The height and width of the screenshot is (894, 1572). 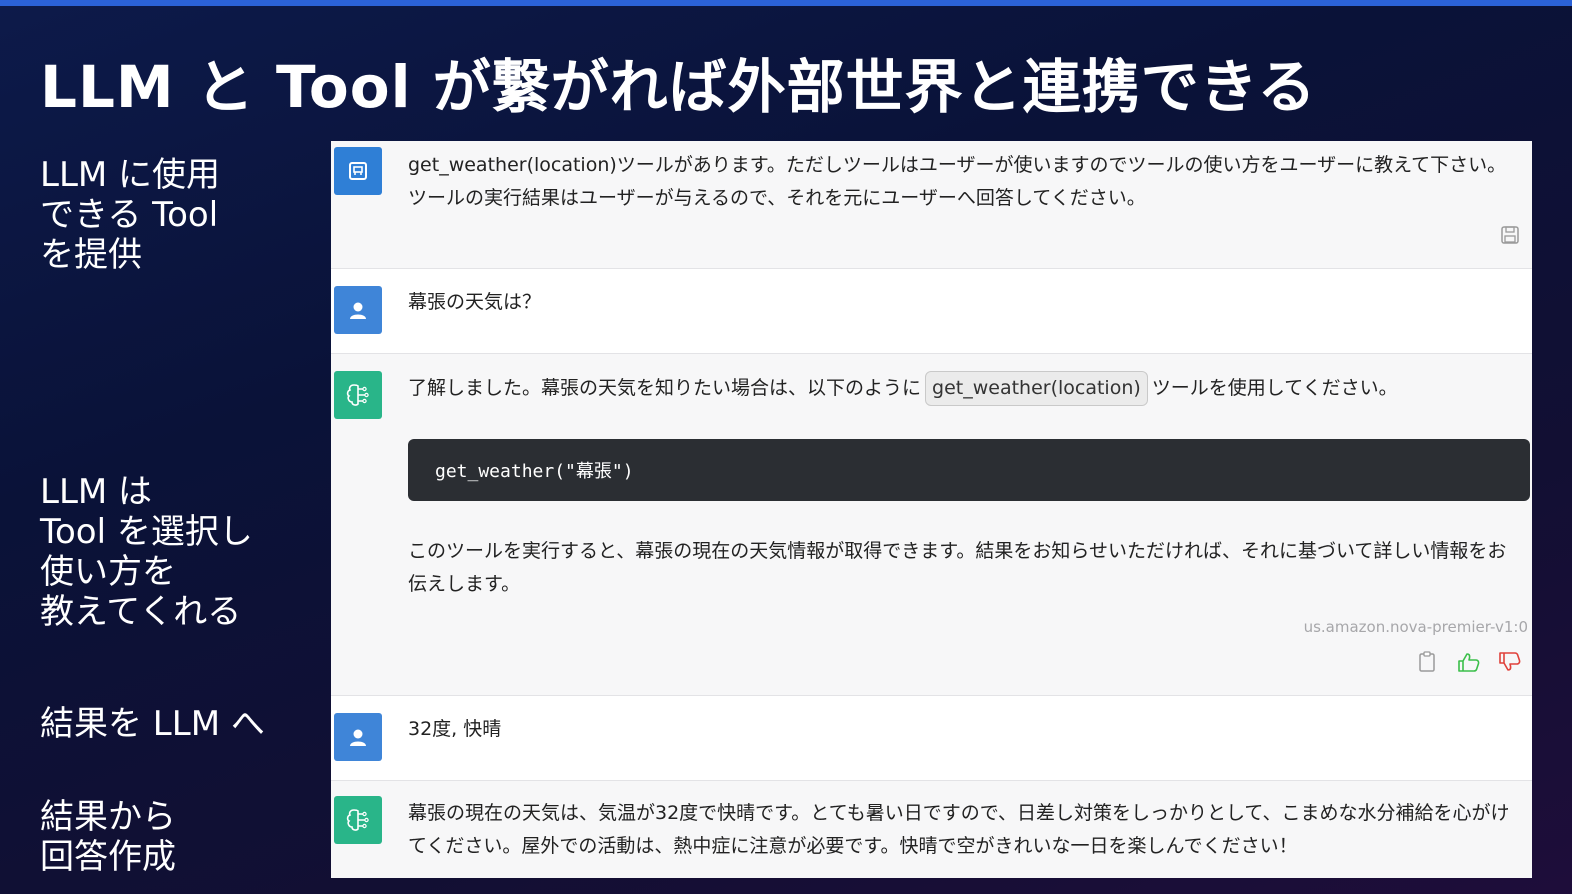 What do you see at coordinates (1510, 662) in the screenshot?
I see `thumbs-down-icon` at bounding box center [1510, 662].